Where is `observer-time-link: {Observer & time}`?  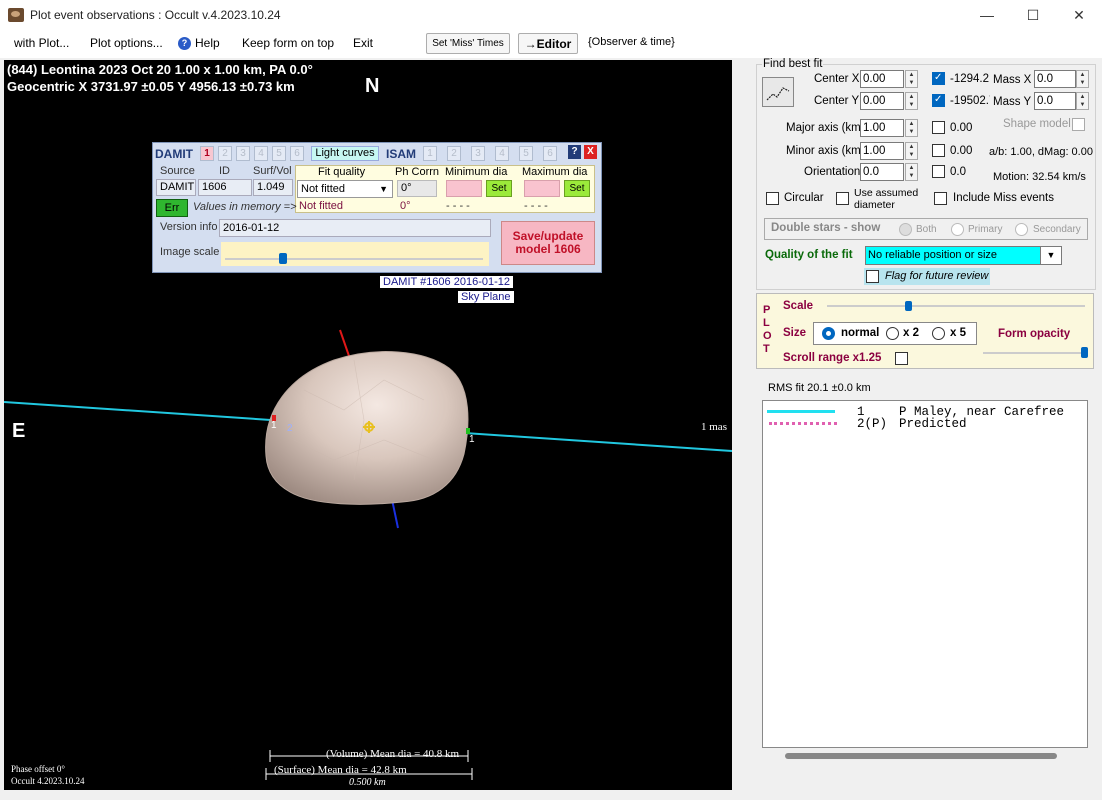
observer-time-link: {Observer & time} is located at coordinates (631, 42).